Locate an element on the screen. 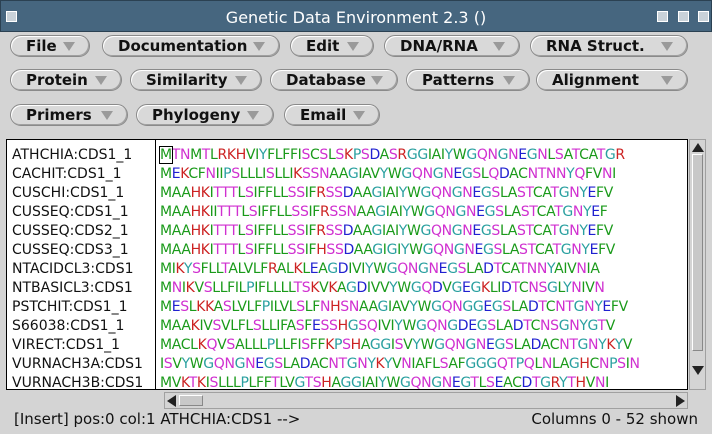 This screenshot has height=434, width=712. window-title: Genetic Data Environment 2.3 () is located at coordinates (356, 17).